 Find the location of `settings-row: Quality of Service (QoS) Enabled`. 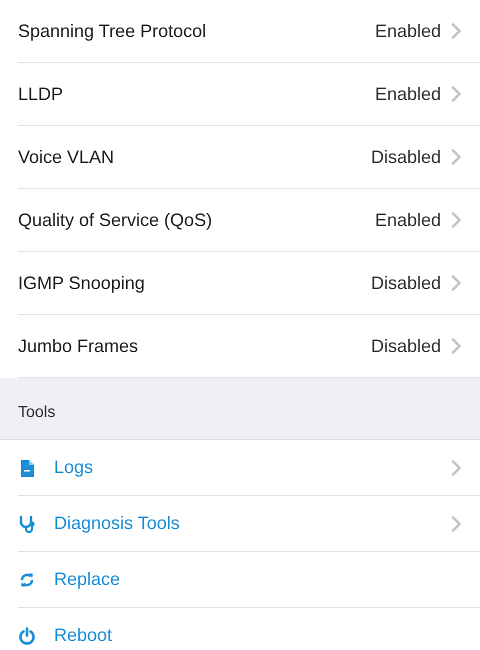

settings-row: Quality of Service (QoS) Enabled is located at coordinates (249, 220).